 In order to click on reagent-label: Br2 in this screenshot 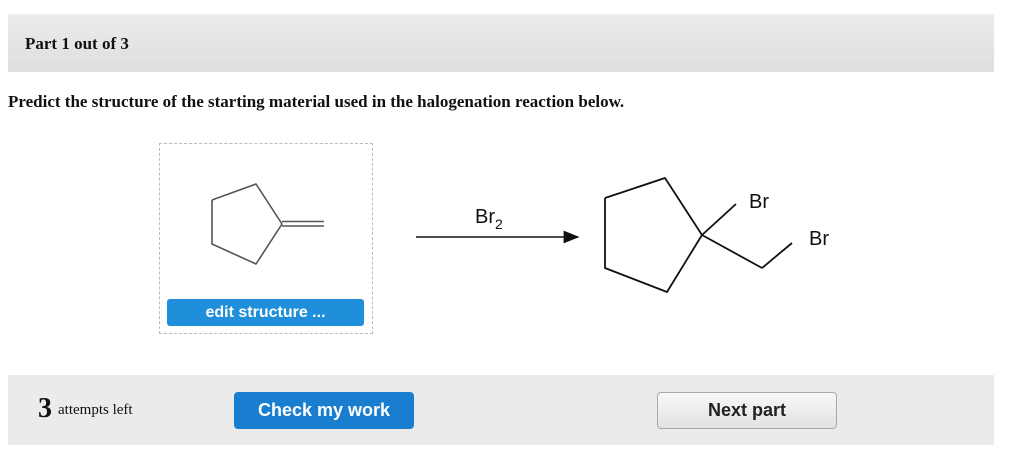, I will do `click(489, 219)`.